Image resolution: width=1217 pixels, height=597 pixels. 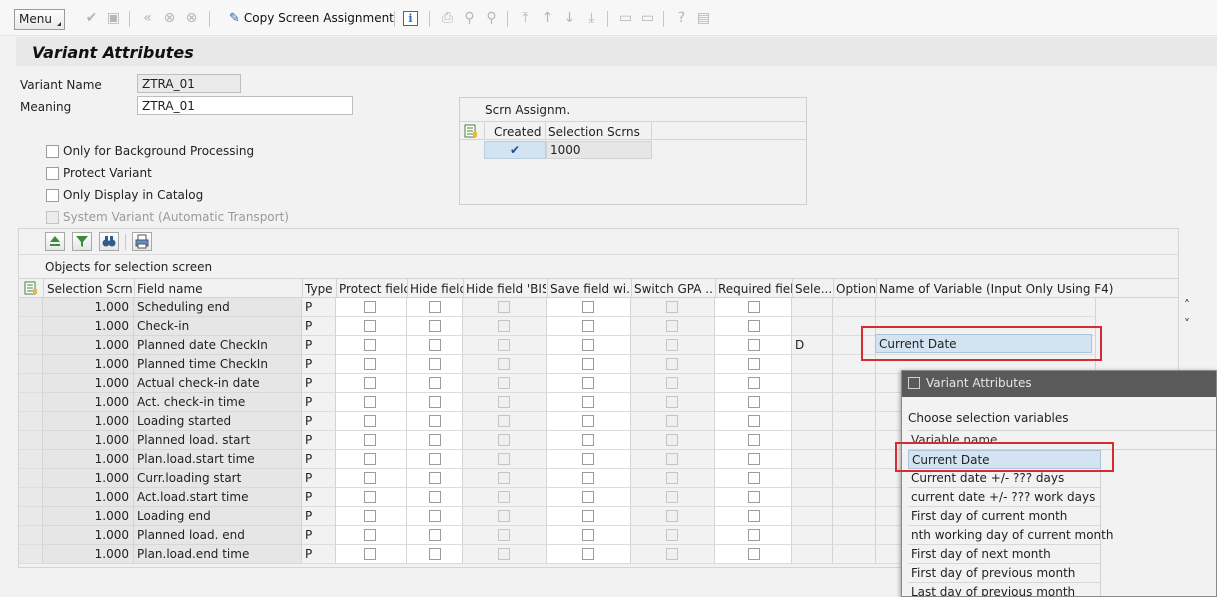 What do you see at coordinates (90, 289) in the screenshot?
I see `column-selection-screens: Selection Scrns` at bounding box center [90, 289].